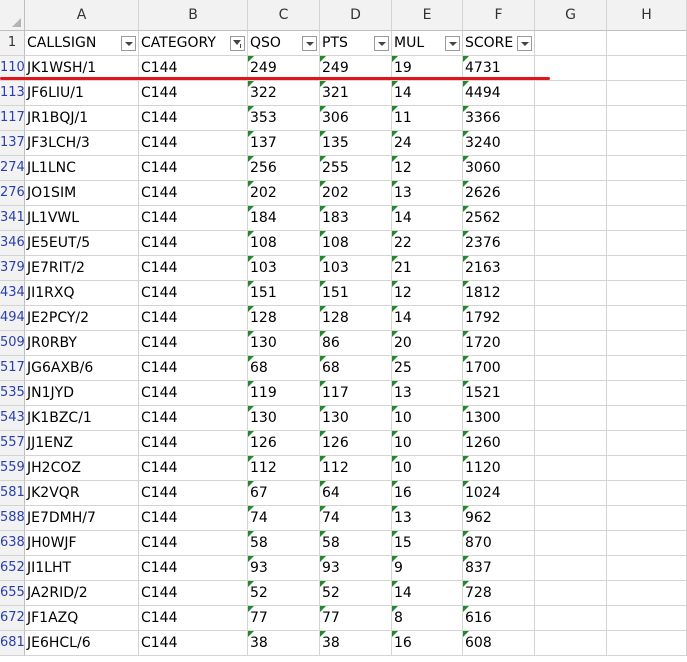 The height and width of the screenshot is (662, 687). What do you see at coordinates (499, 43) in the screenshot?
I see `header-cell-score: SCORE` at bounding box center [499, 43].